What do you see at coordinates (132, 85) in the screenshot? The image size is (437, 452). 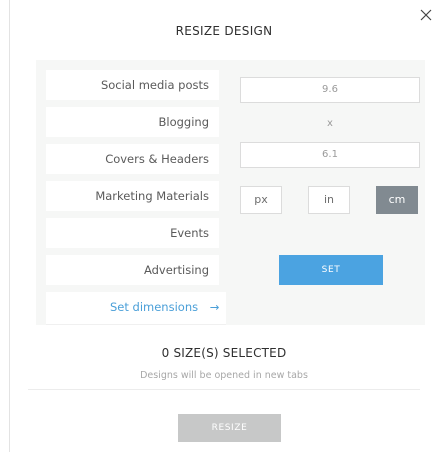 I see `category-social-media-posts: Social media posts` at bounding box center [132, 85].